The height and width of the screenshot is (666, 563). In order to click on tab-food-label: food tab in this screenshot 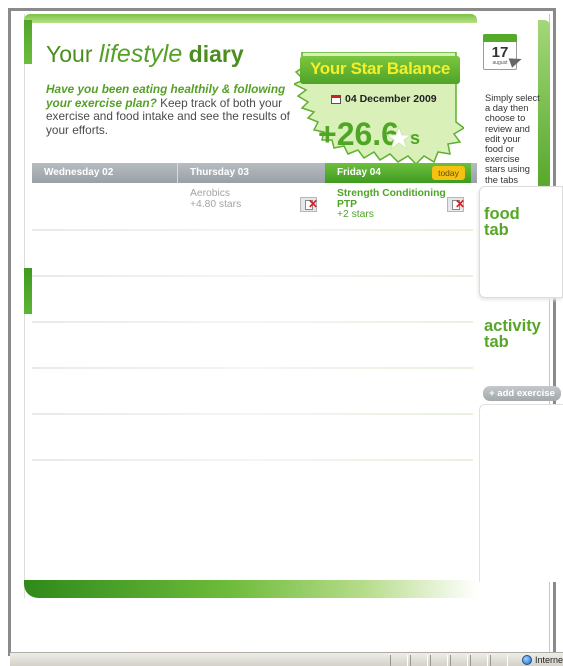, I will do `click(502, 222)`.